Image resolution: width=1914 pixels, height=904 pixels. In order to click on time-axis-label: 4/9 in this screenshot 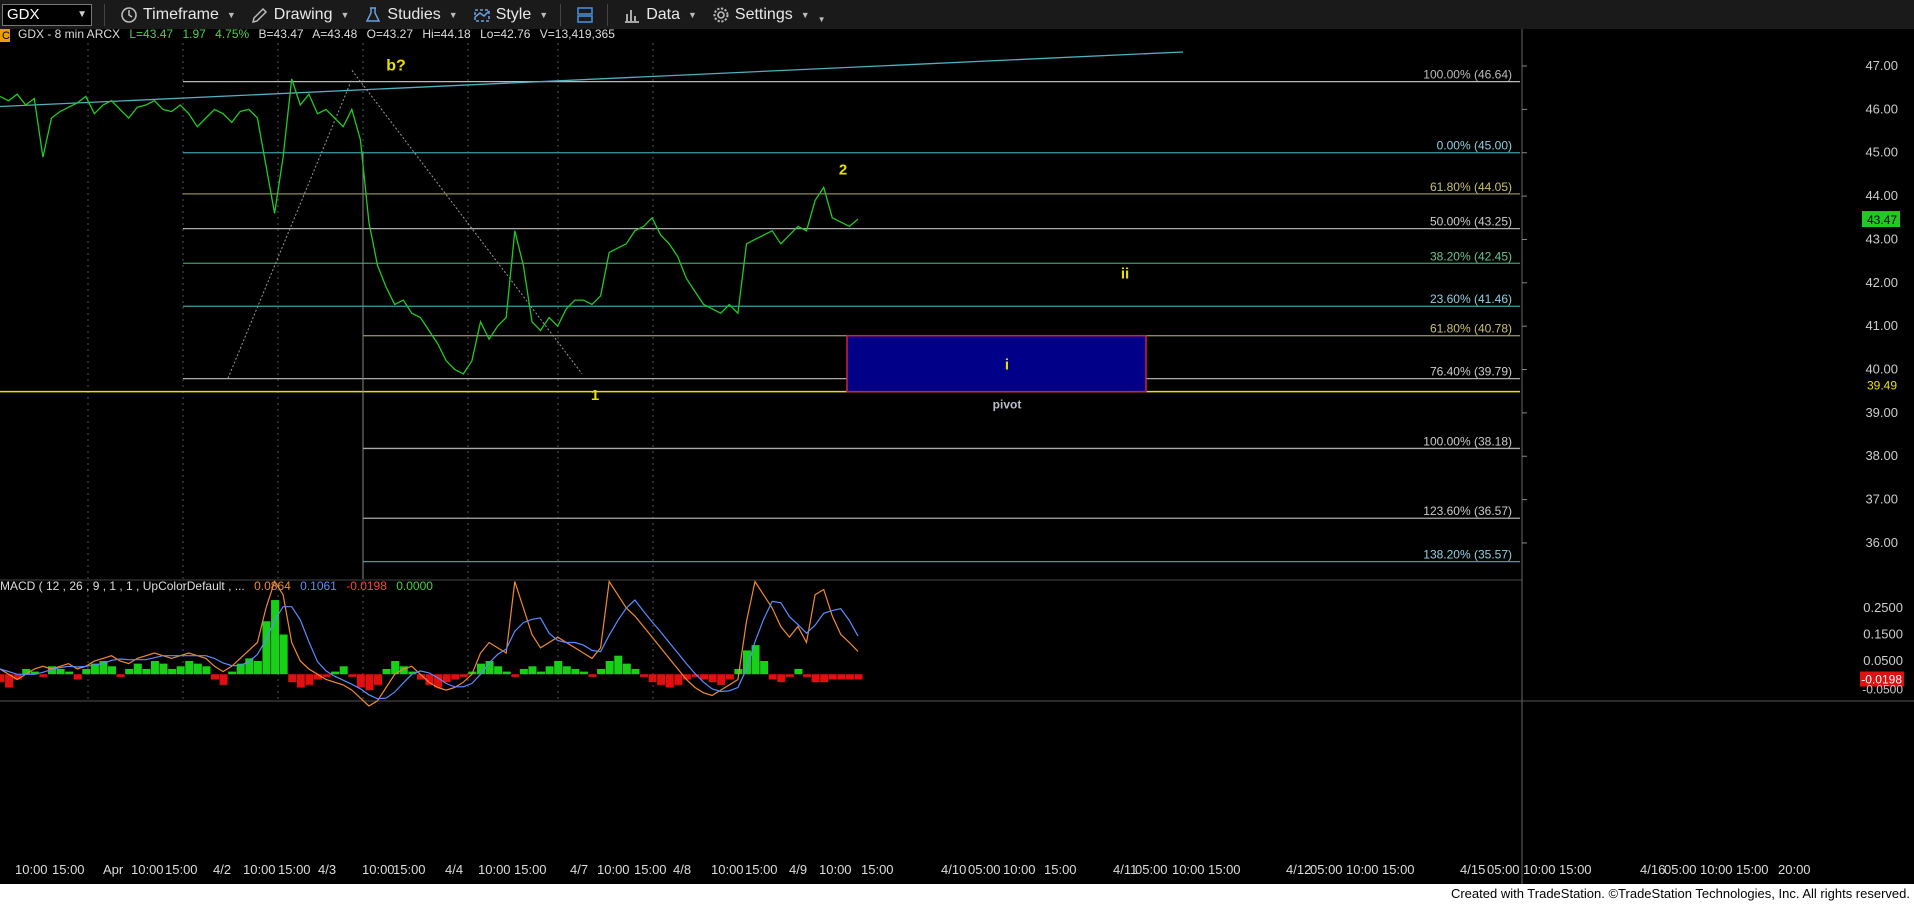, I will do `click(798, 869)`.